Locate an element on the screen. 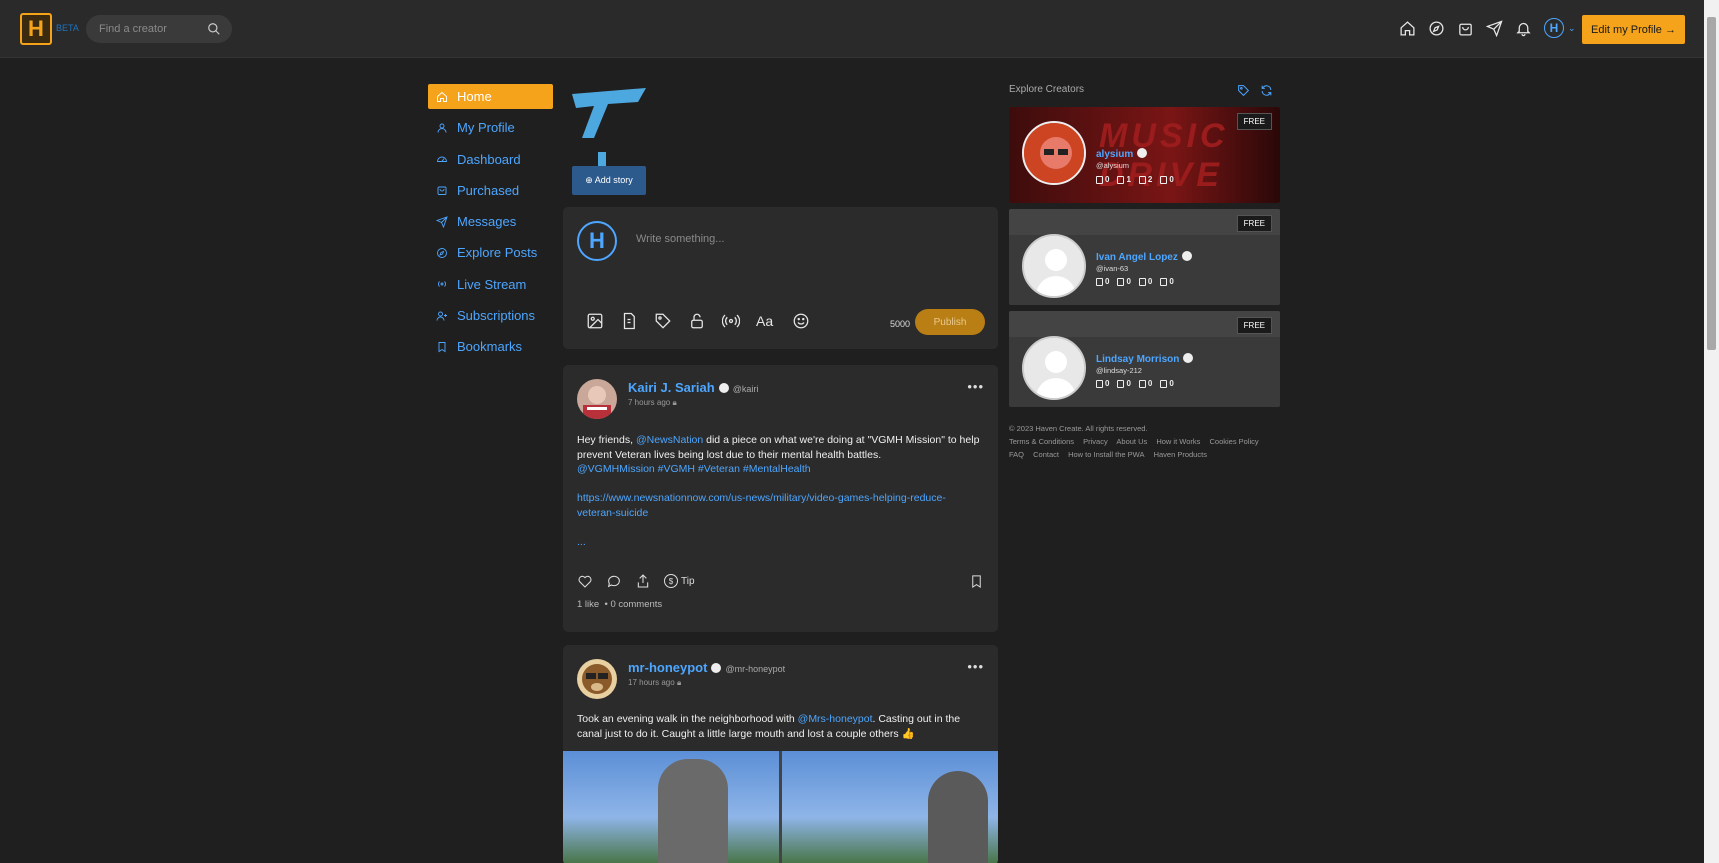 Image resolution: width=1719 pixels, height=863 pixels. footer-link-faq: FAQ is located at coordinates (1016, 454).